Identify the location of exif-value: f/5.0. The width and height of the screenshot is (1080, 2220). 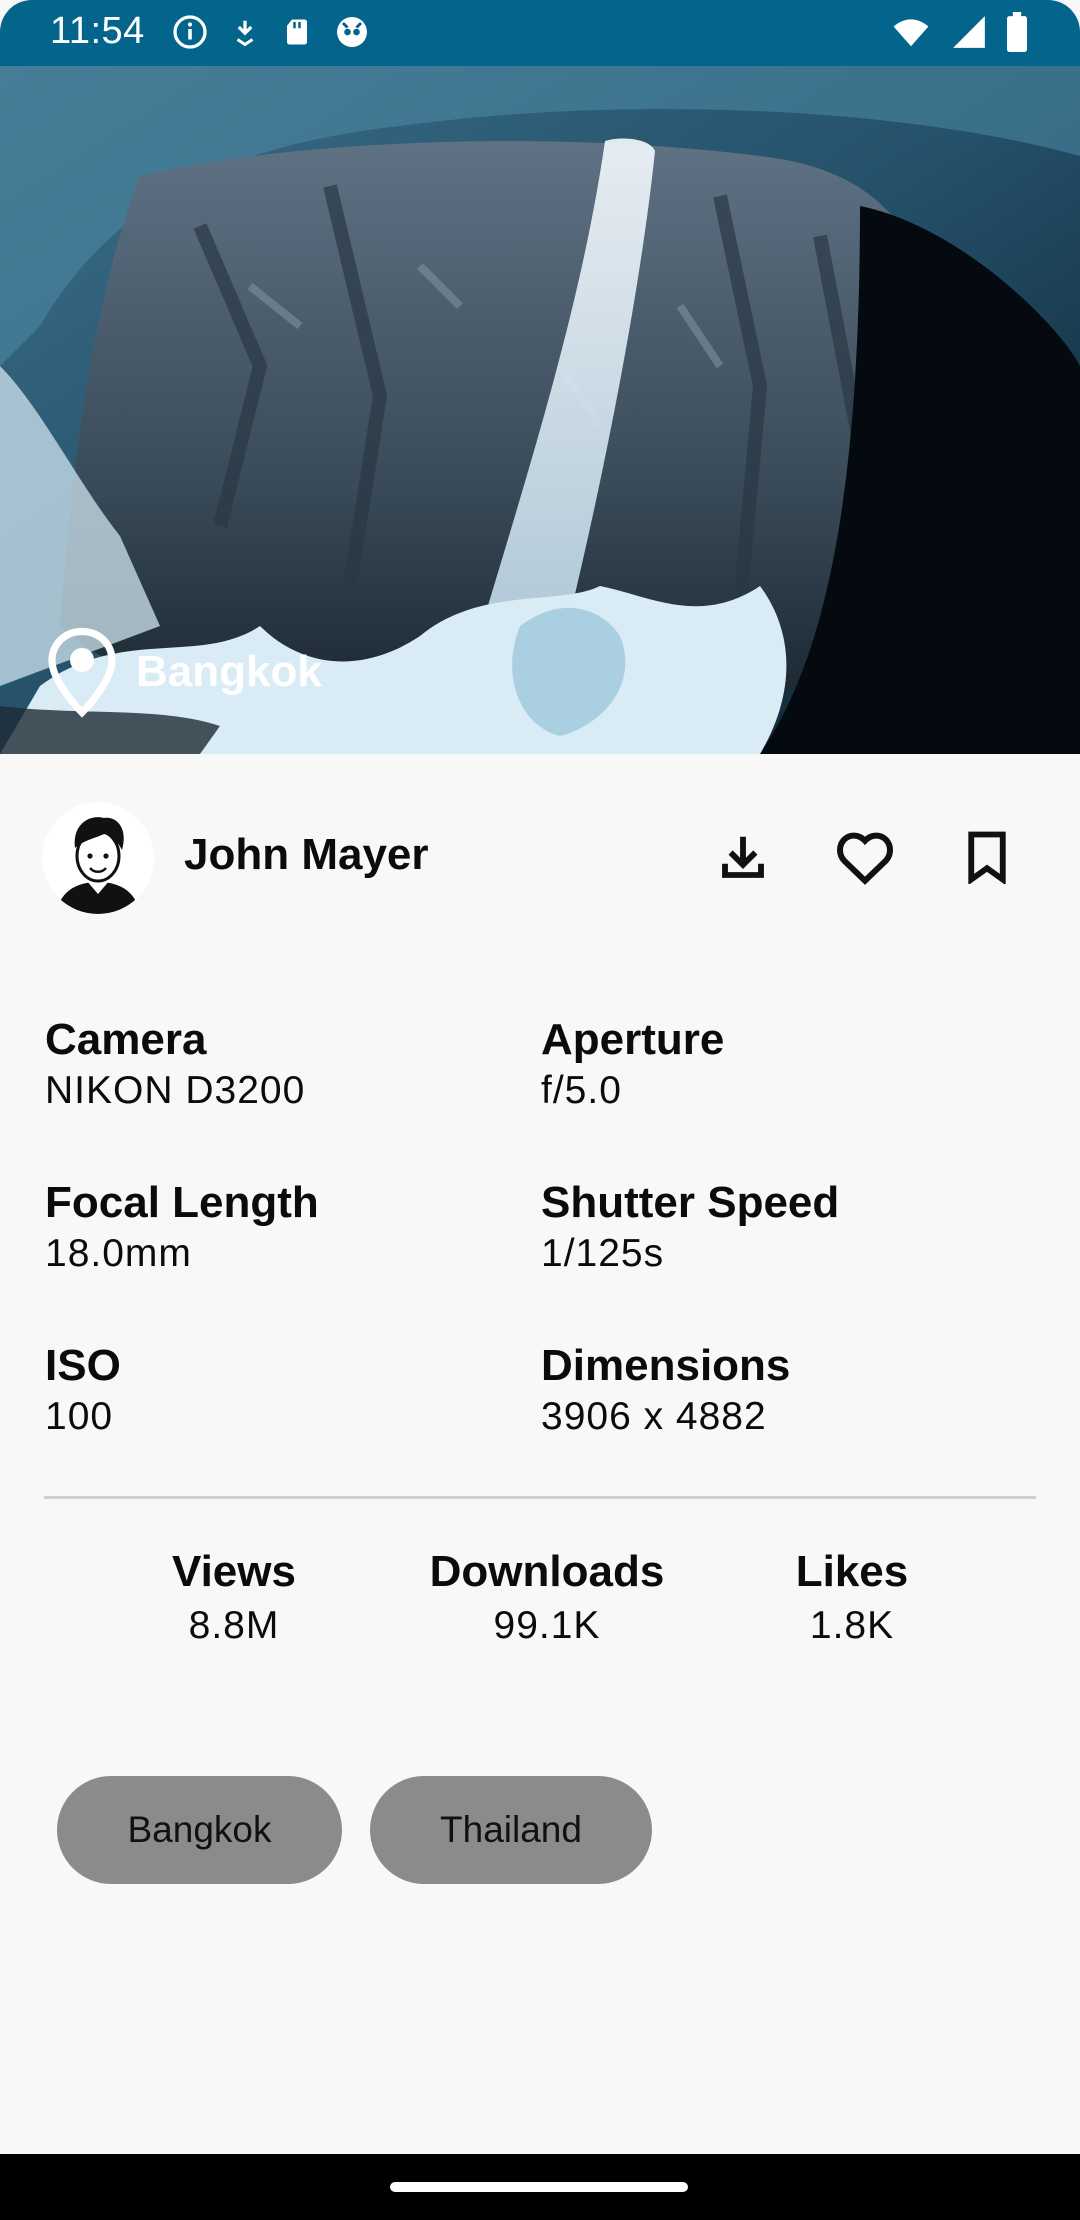
(581, 1090).